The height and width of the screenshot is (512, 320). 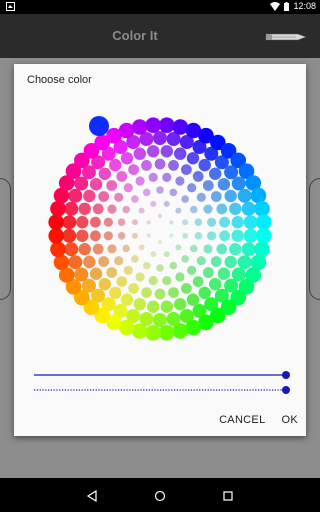 What do you see at coordinates (162, 375) in the screenshot?
I see `lightness-slider` at bounding box center [162, 375].